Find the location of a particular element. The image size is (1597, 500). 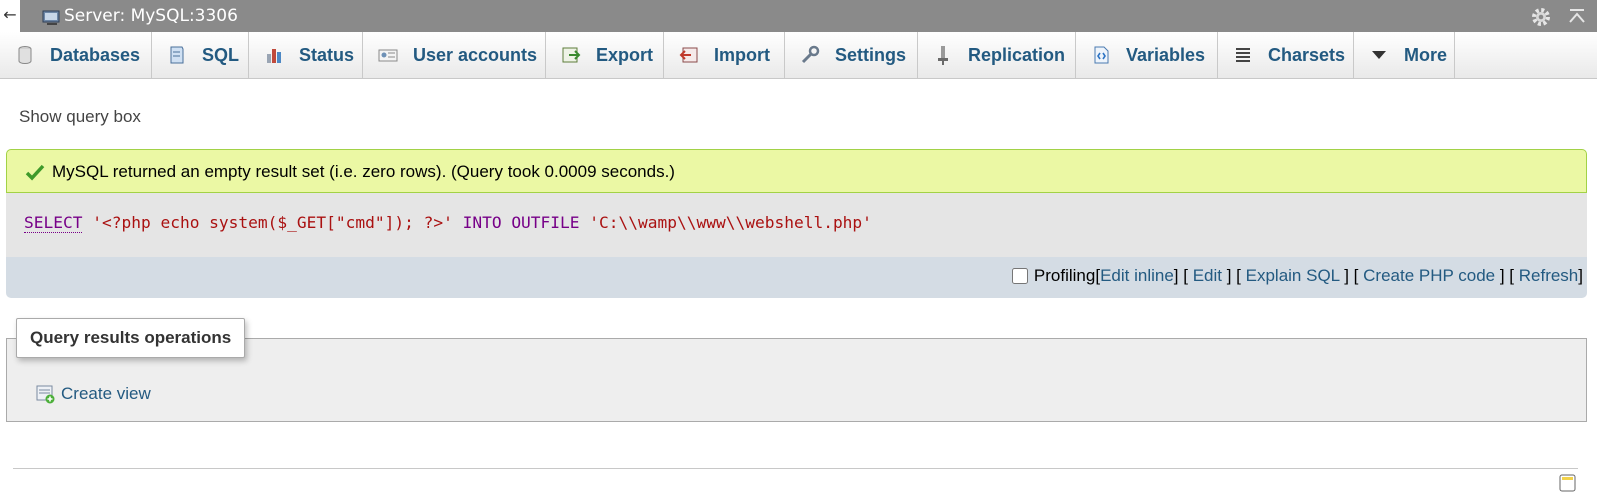

sql-keyword-outfile: OUTFILE is located at coordinates (545, 222).